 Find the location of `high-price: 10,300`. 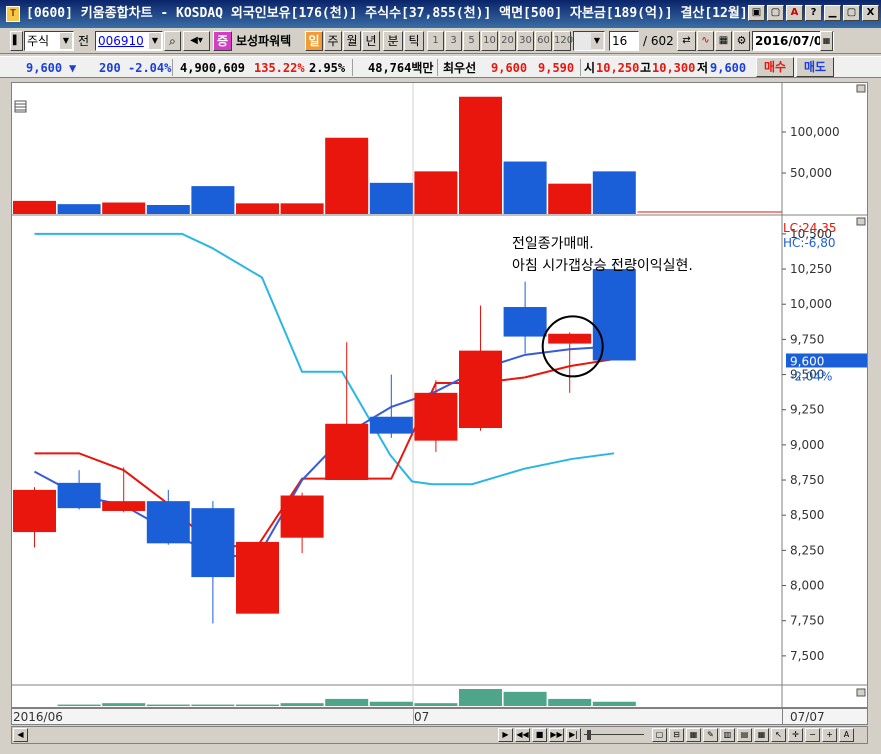

high-price: 10,300 is located at coordinates (674, 68).